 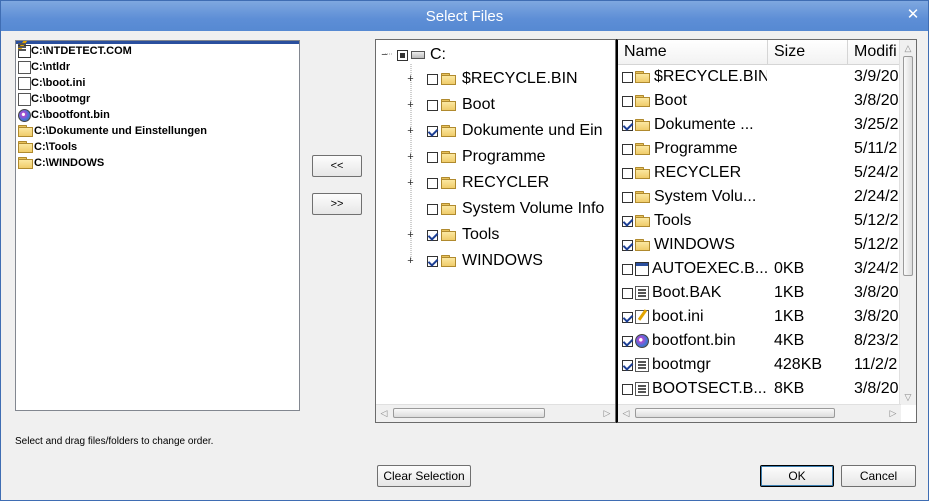 What do you see at coordinates (157, 51) in the screenshot?
I see `order-list-item: C:\NTDETECT.COM` at bounding box center [157, 51].